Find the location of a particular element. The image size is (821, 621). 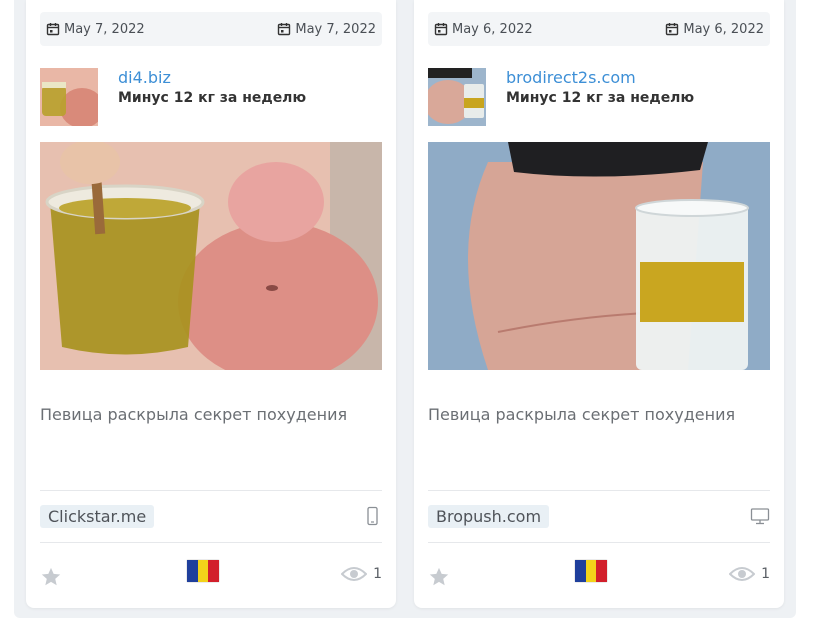

ad-header: di4.biz Минус 12 кг за неделю is located at coordinates (211, 97).